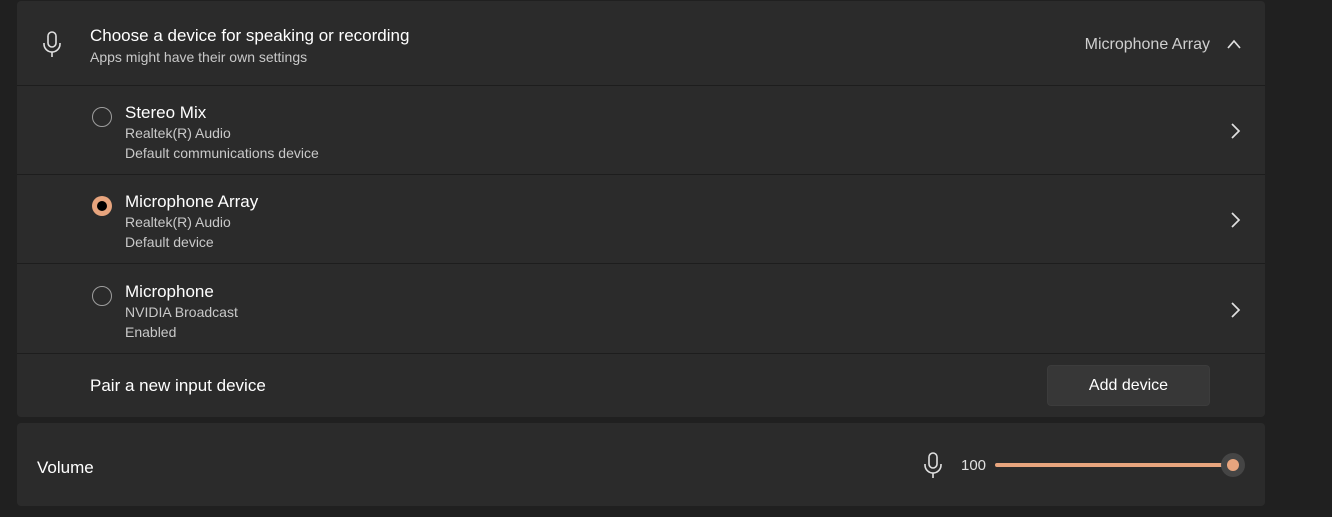 The height and width of the screenshot is (517, 1332). What do you see at coordinates (169, 291) in the screenshot?
I see `device-name: Microphone` at bounding box center [169, 291].